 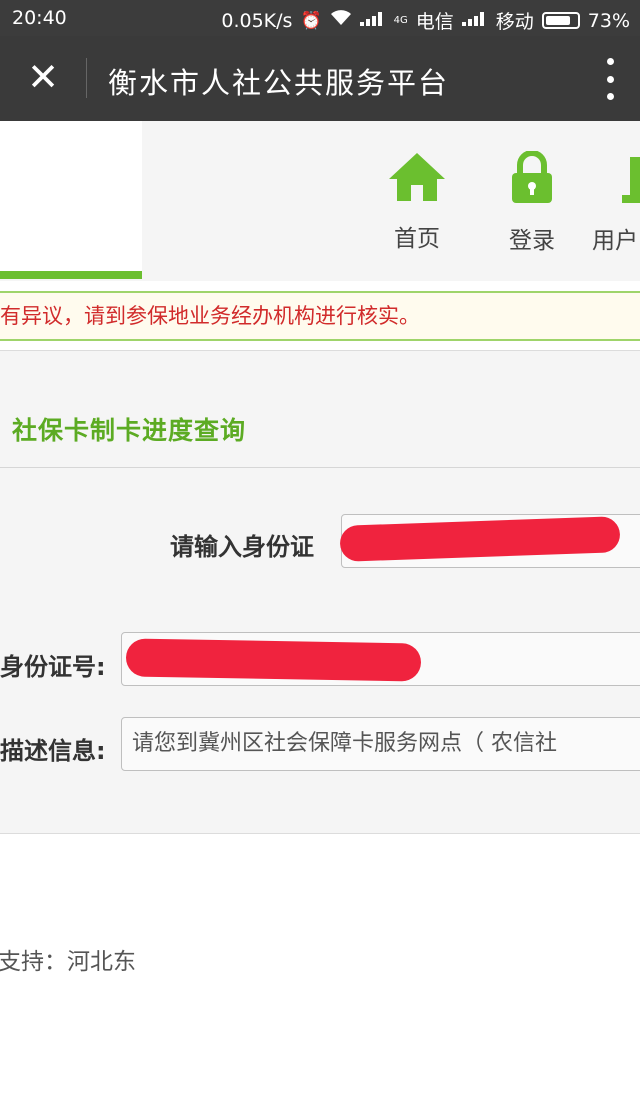 What do you see at coordinates (417, 239) in the screenshot?
I see `nav-home-label: 首页` at bounding box center [417, 239].